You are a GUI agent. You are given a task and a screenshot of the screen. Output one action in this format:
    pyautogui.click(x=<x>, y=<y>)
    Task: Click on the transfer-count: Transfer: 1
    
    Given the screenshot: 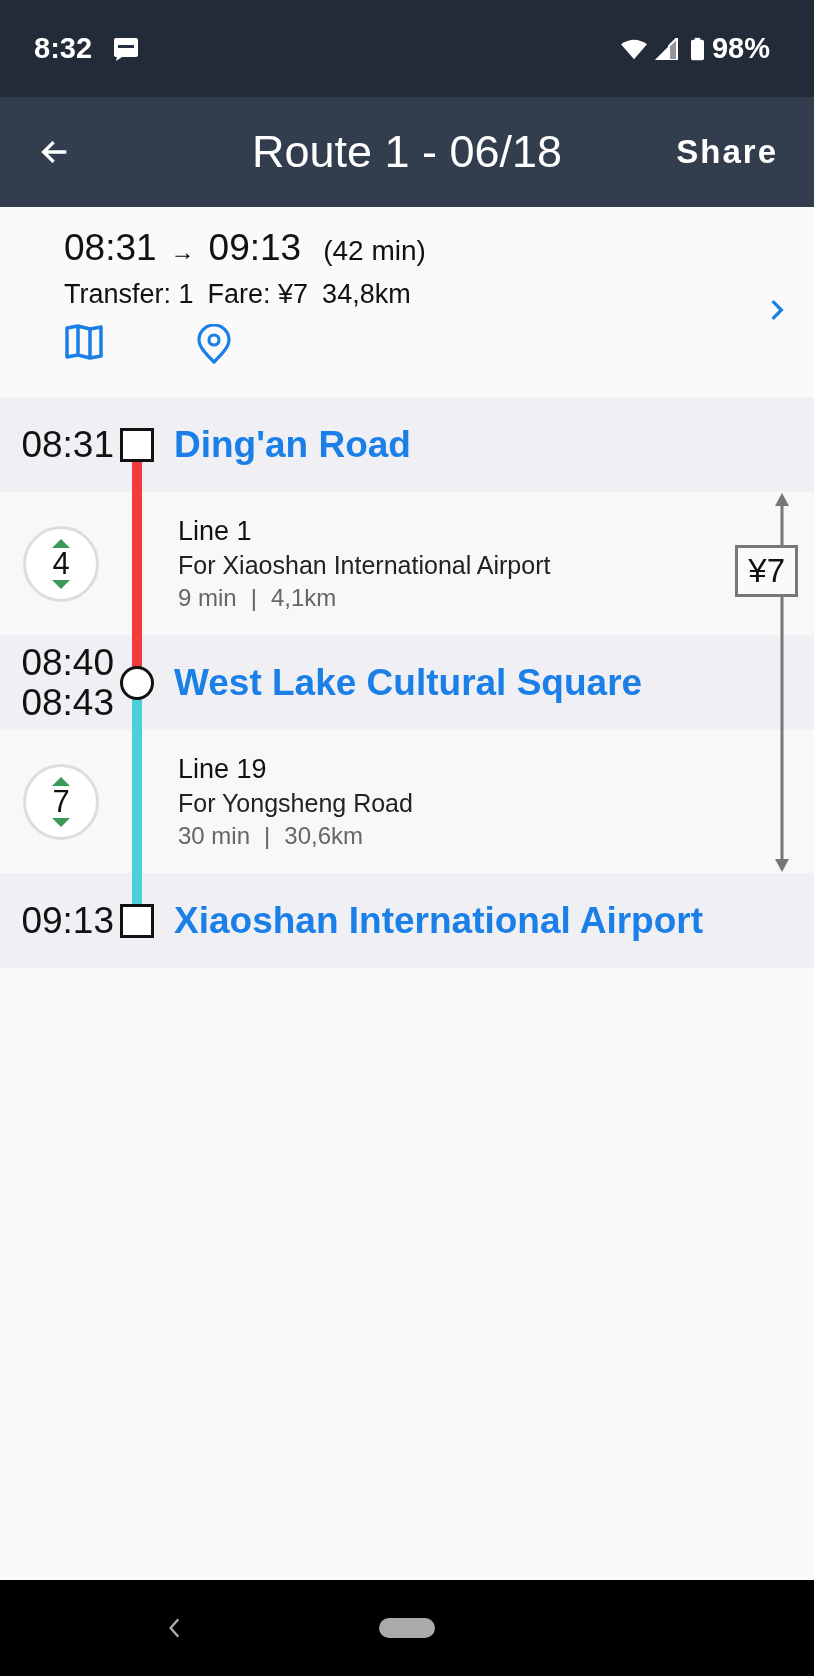 What is the action you would take?
    pyautogui.click(x=129, y=294)
    